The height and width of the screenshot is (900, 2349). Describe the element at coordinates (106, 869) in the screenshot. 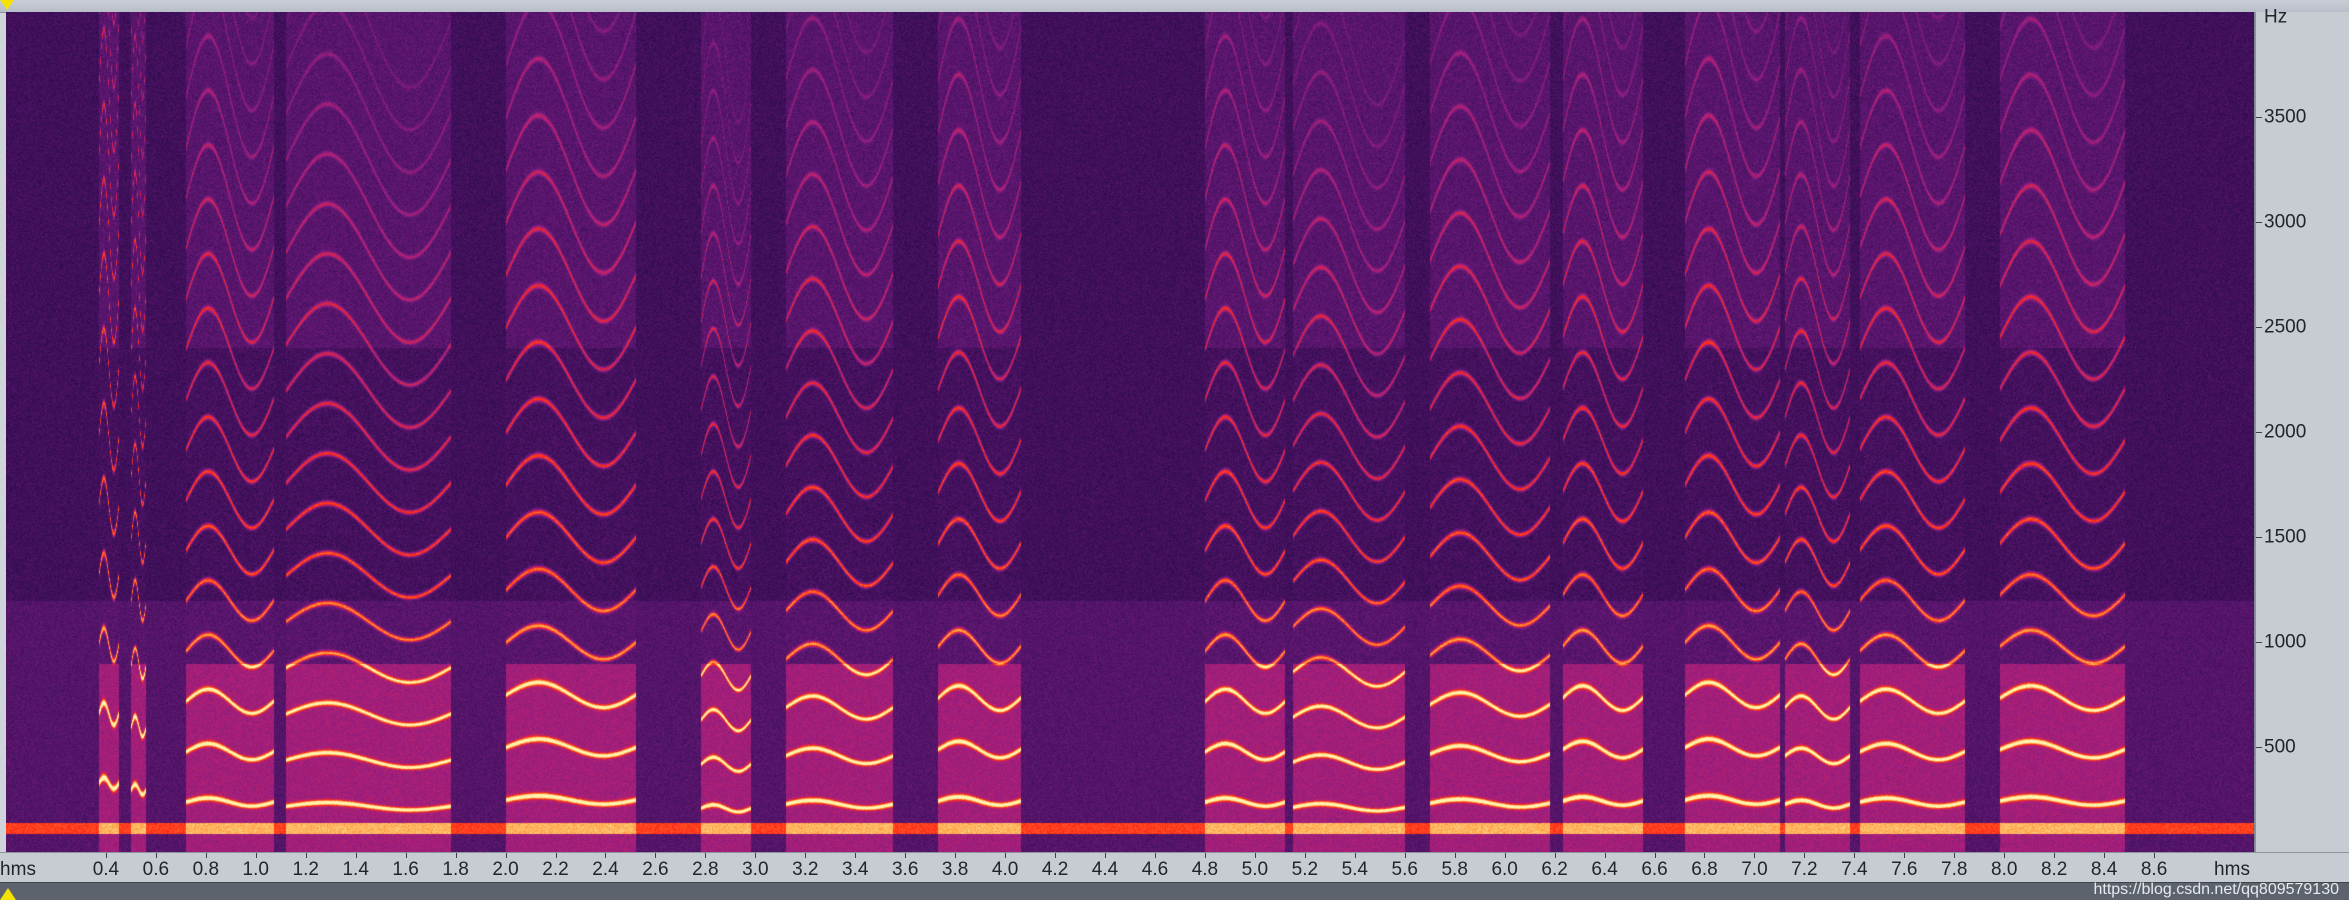

I see `time-tick-label: 0.4` at that location.